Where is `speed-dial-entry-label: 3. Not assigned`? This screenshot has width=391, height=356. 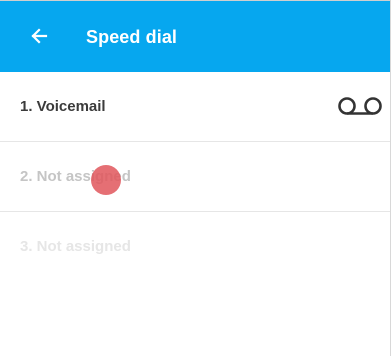
speed-dial-entry-label: 3. Not assigned is located at coordinates (75, 246).